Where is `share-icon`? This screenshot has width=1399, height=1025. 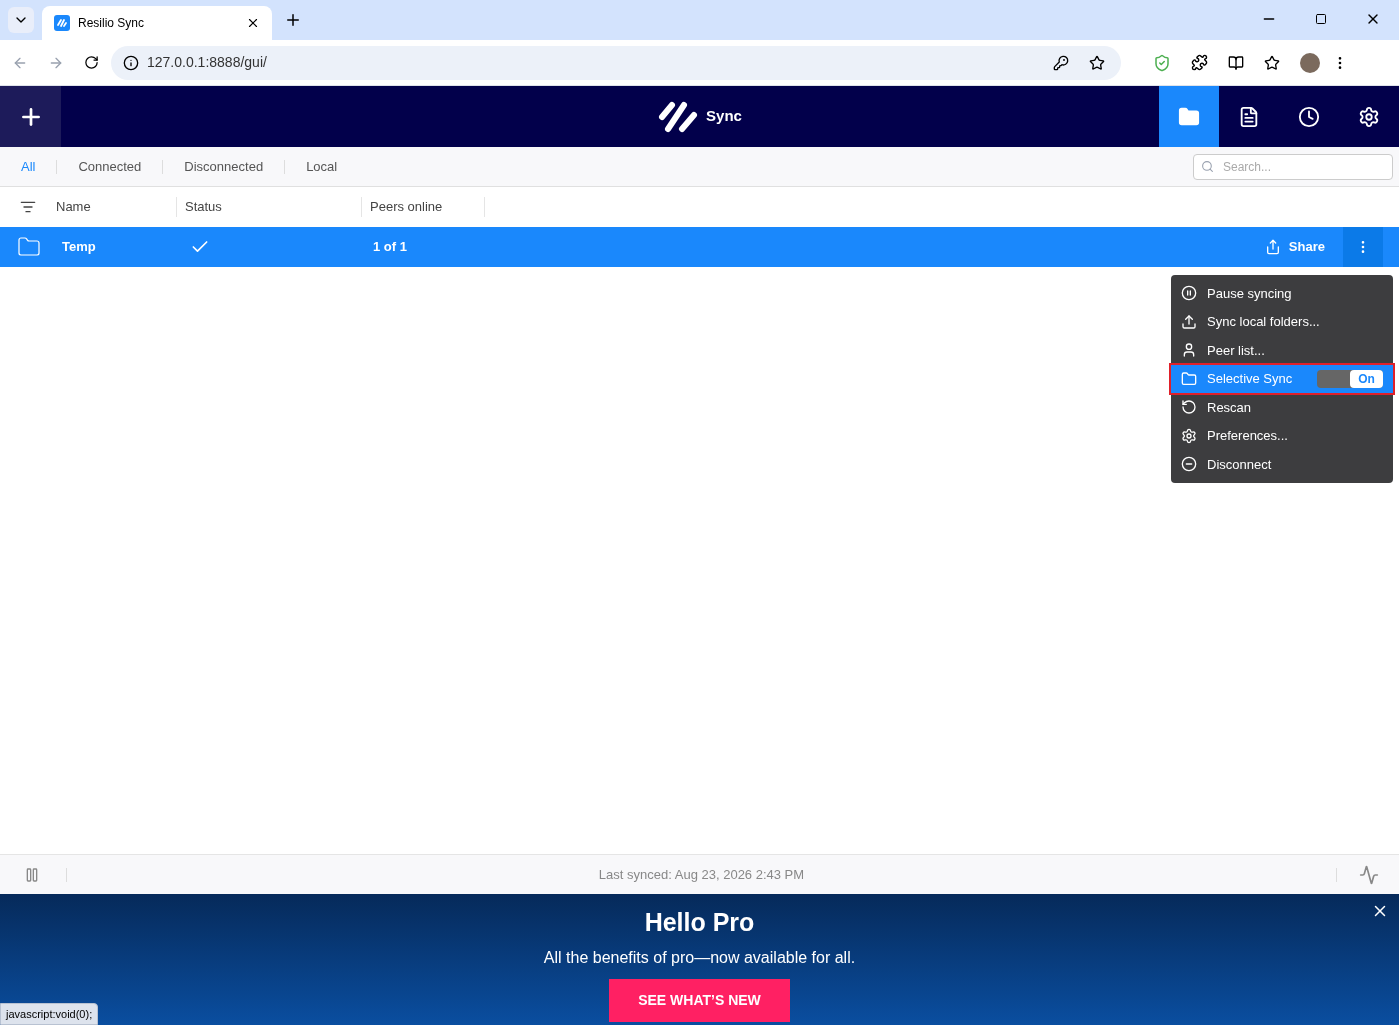
share-icon is located at coordinates (1272, 247).